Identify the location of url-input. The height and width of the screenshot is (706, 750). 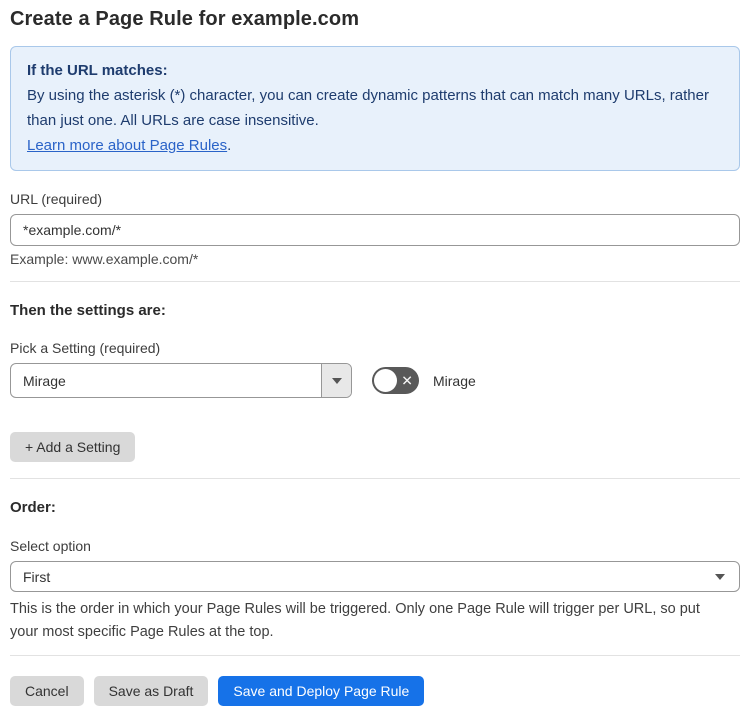
(375, 230).